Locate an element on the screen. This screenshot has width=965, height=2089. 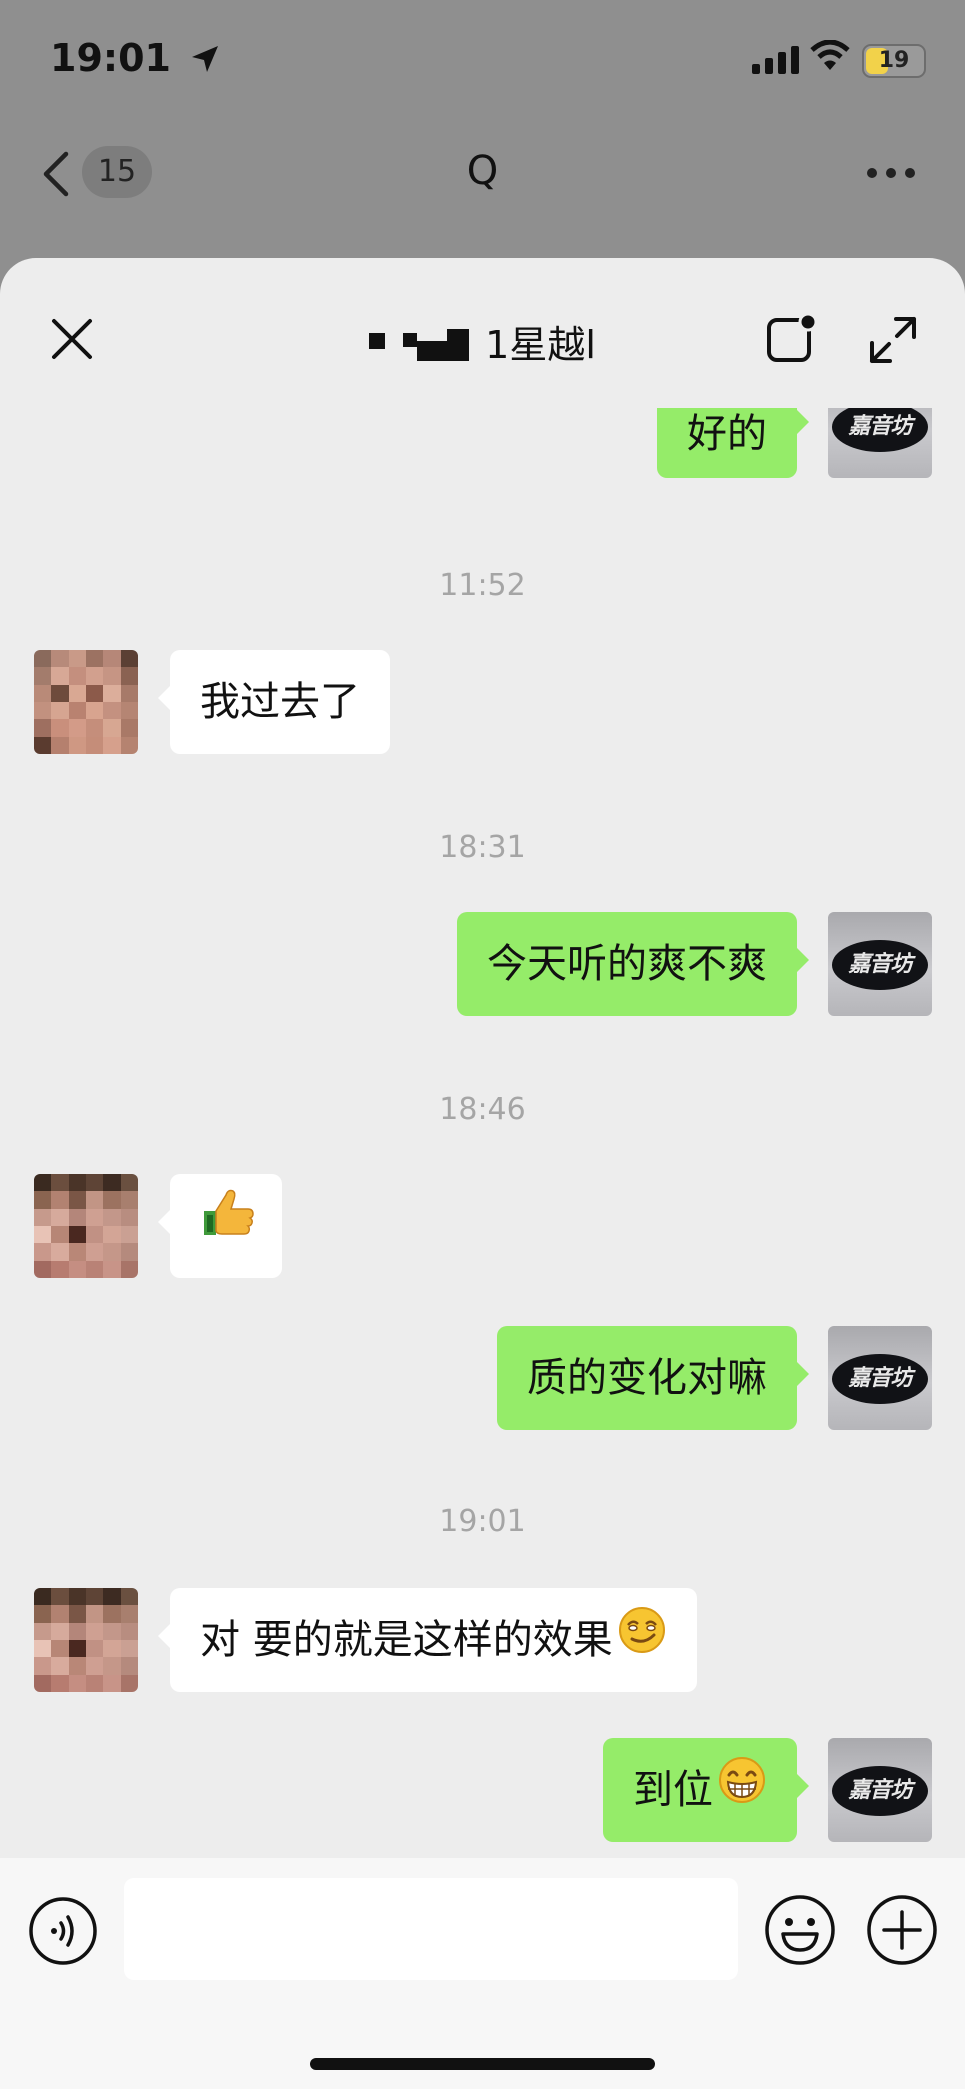
message-row-incoming: 对 要的就是这样的效果 is located at coordinates (482, 1641).